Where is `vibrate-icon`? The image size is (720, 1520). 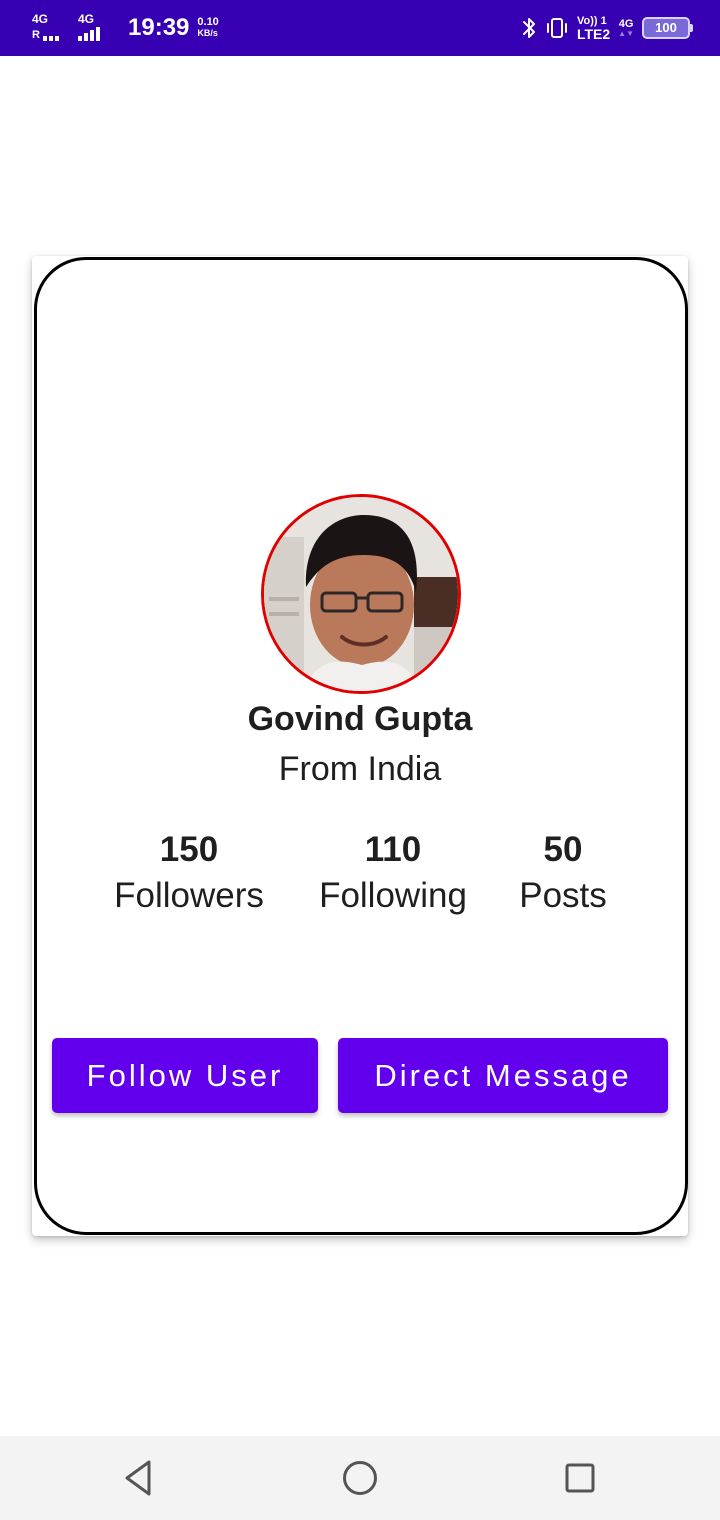 vibrate-icon is located at coordinates (557, 28).